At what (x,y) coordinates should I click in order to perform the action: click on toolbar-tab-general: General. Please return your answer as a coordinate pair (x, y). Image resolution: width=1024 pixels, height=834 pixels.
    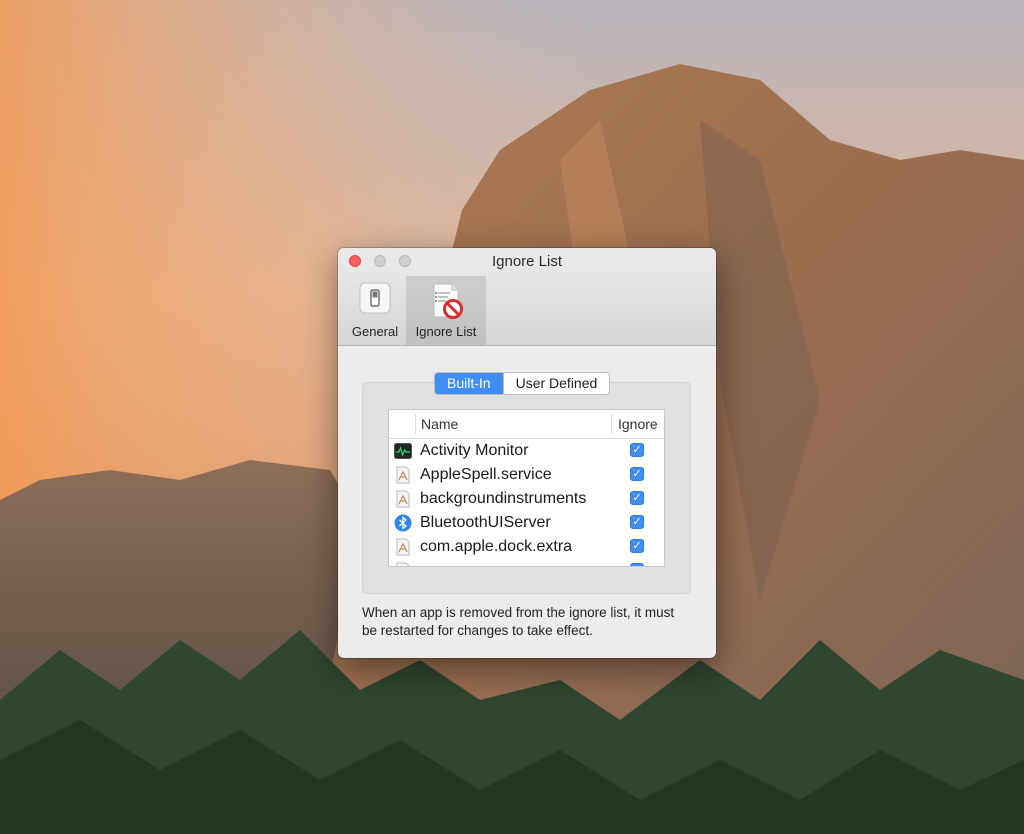
    Looking at the image, I should click on (375, 310).